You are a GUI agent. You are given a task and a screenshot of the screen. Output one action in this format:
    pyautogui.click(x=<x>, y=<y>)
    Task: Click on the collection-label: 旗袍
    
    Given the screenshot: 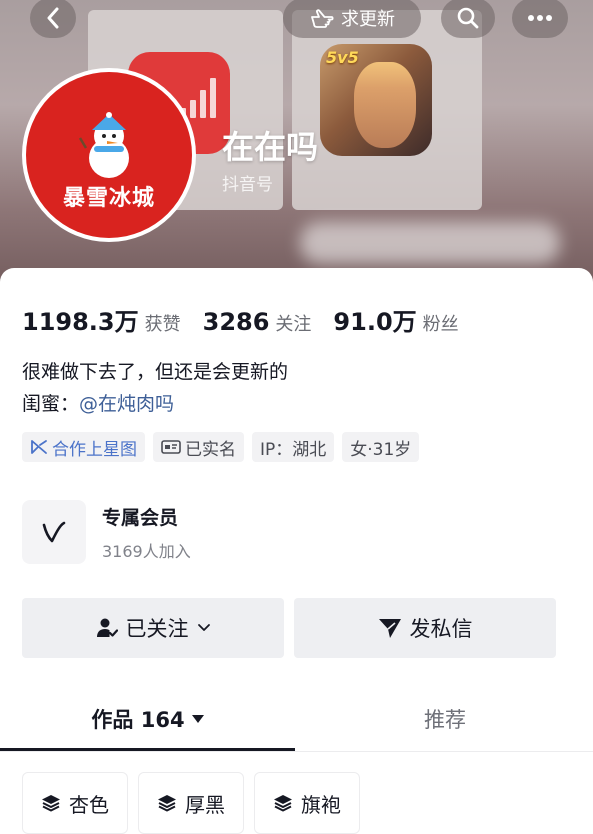 What is the action you would take?
    pyautogui.click(x=321, y=804)
    